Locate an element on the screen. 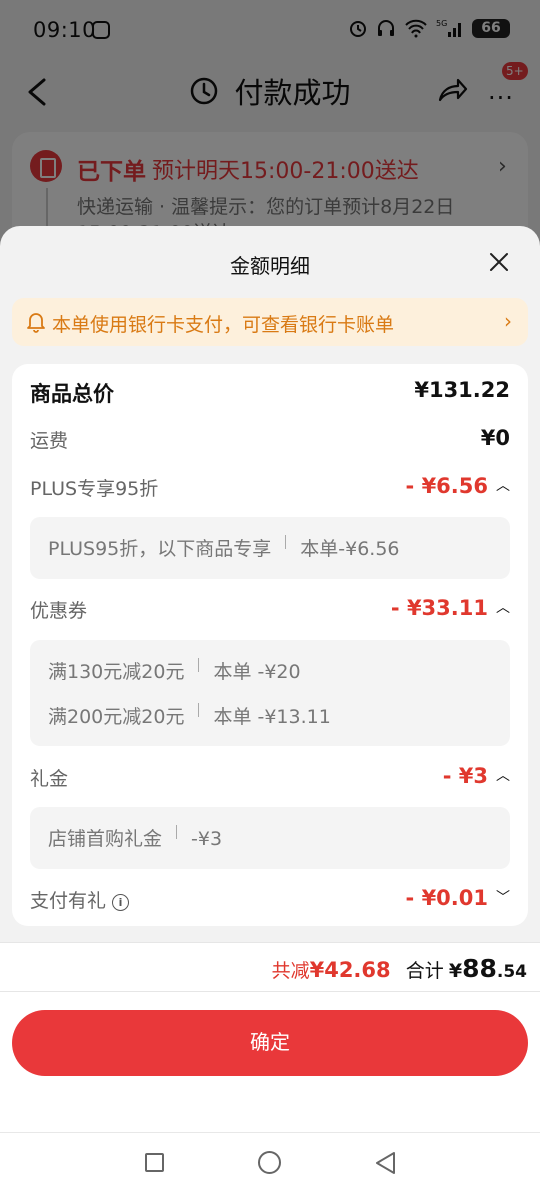  plus-discount-value: - ¥6.56 ︿ is located at coordinates (457, 486).